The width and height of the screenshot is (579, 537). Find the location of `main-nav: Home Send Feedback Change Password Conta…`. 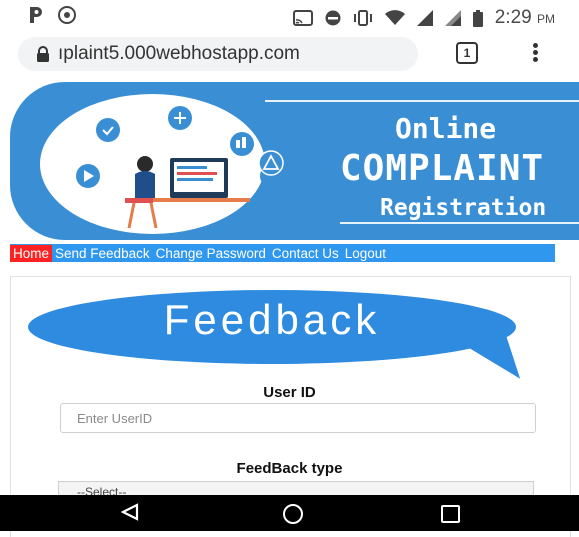

main-nav: Home Send Feedback Change Password Conta… is located at coordinates (282, 253).